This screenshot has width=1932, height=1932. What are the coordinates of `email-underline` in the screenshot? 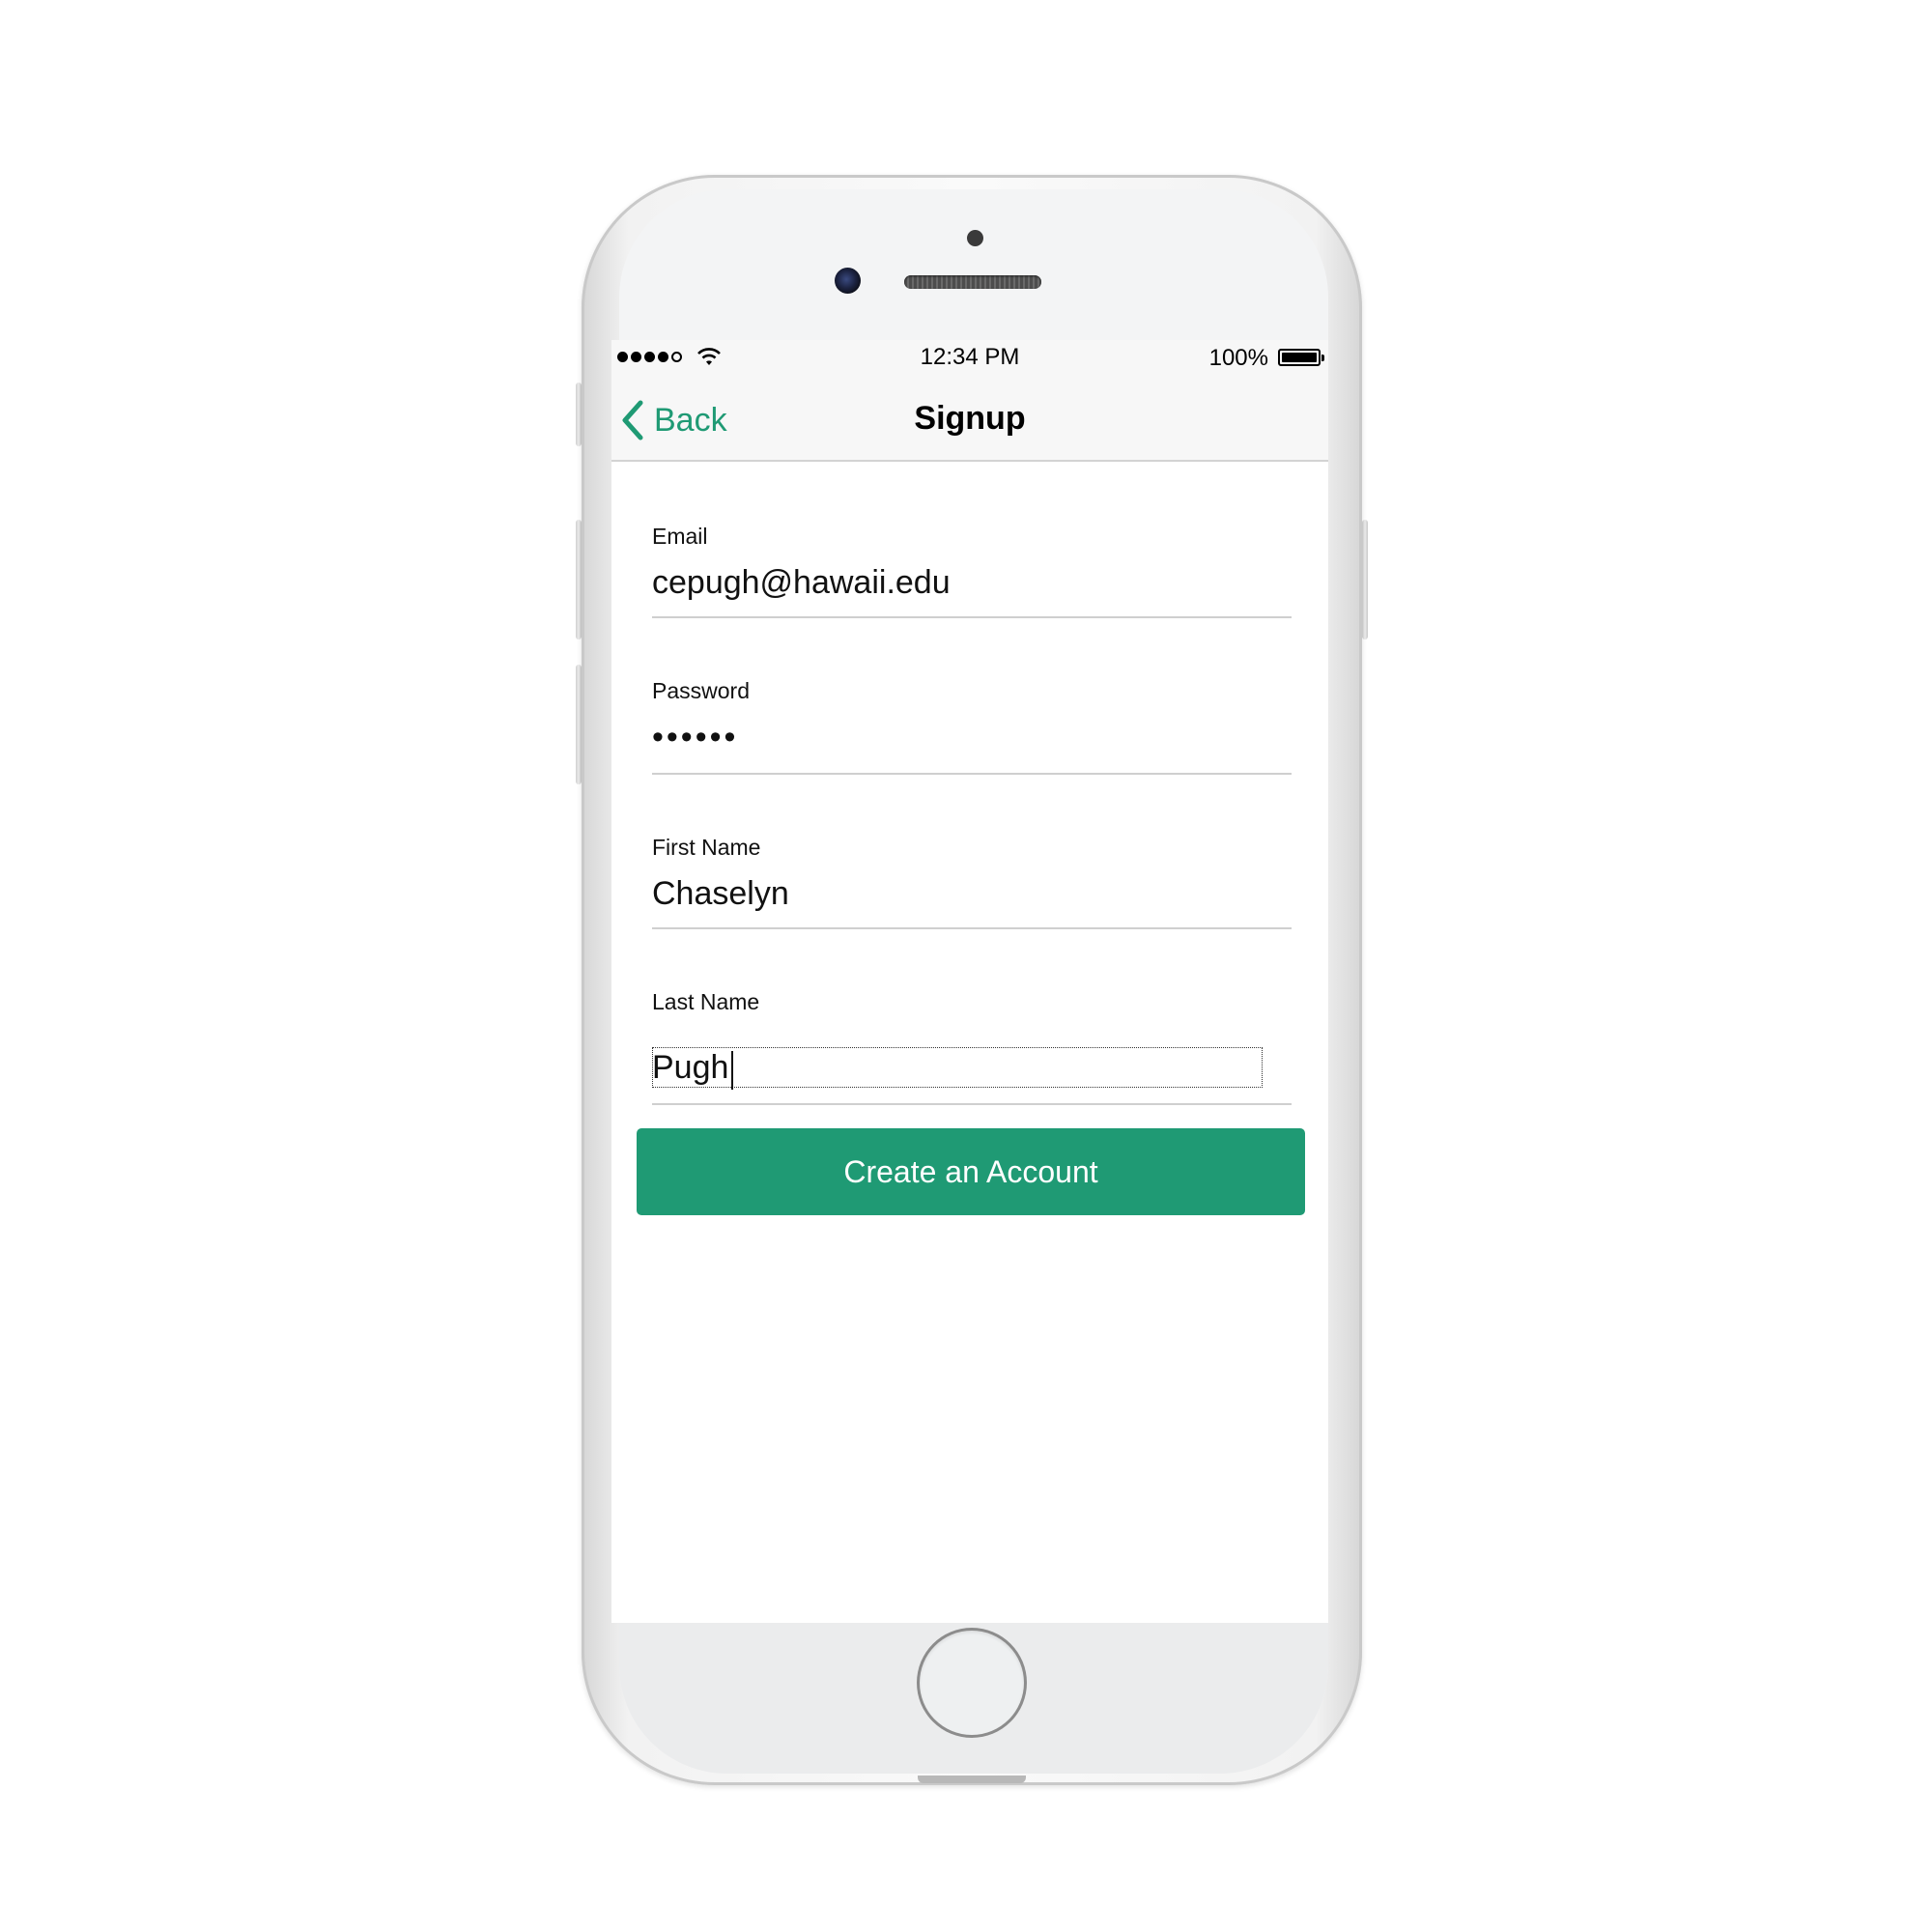 It's located at (972, 617).